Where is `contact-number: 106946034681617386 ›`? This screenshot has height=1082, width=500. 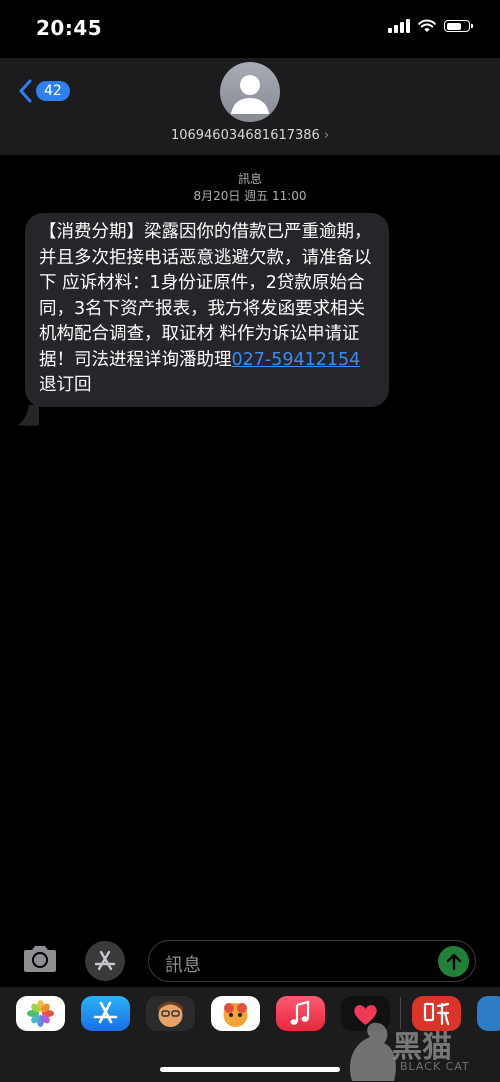
contact-number: 106946034681617386 › is located at coordinates (250, 135).